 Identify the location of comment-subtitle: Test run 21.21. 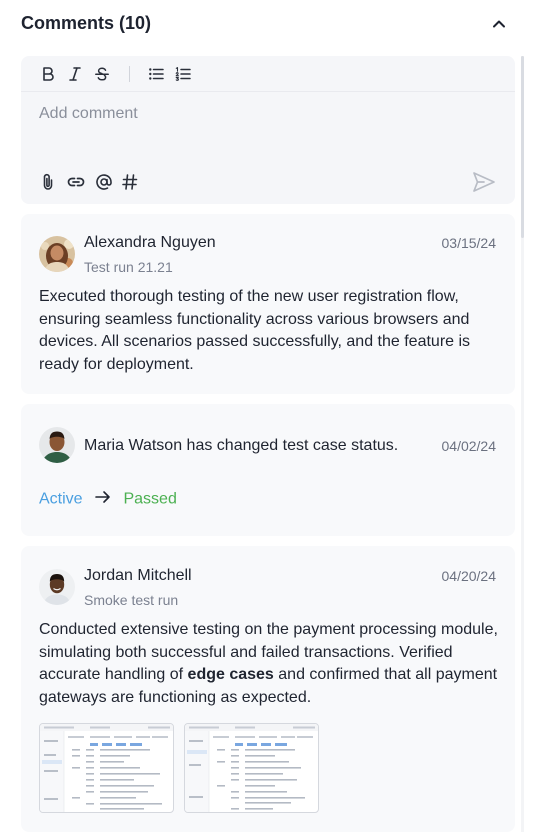
(128, 267).